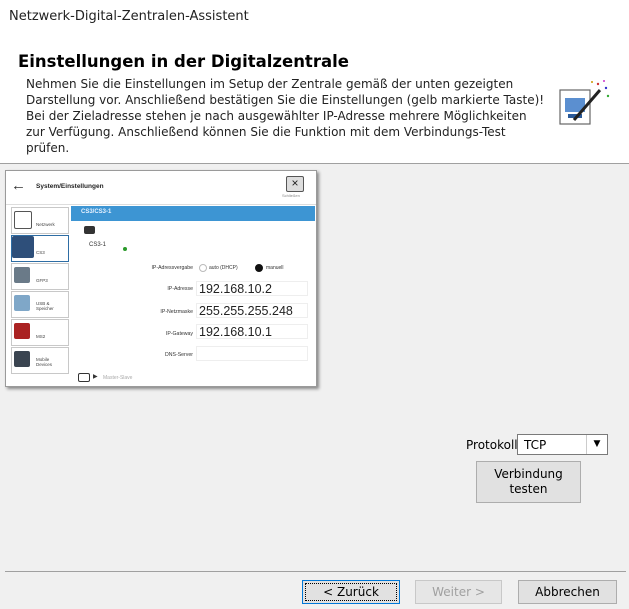 The image size is (629, 609). What do you see at coordinates (45, 306) in the screenshot?
I see `sidebar-item-label: USB & Speicher` at bounding box center [45, 306].